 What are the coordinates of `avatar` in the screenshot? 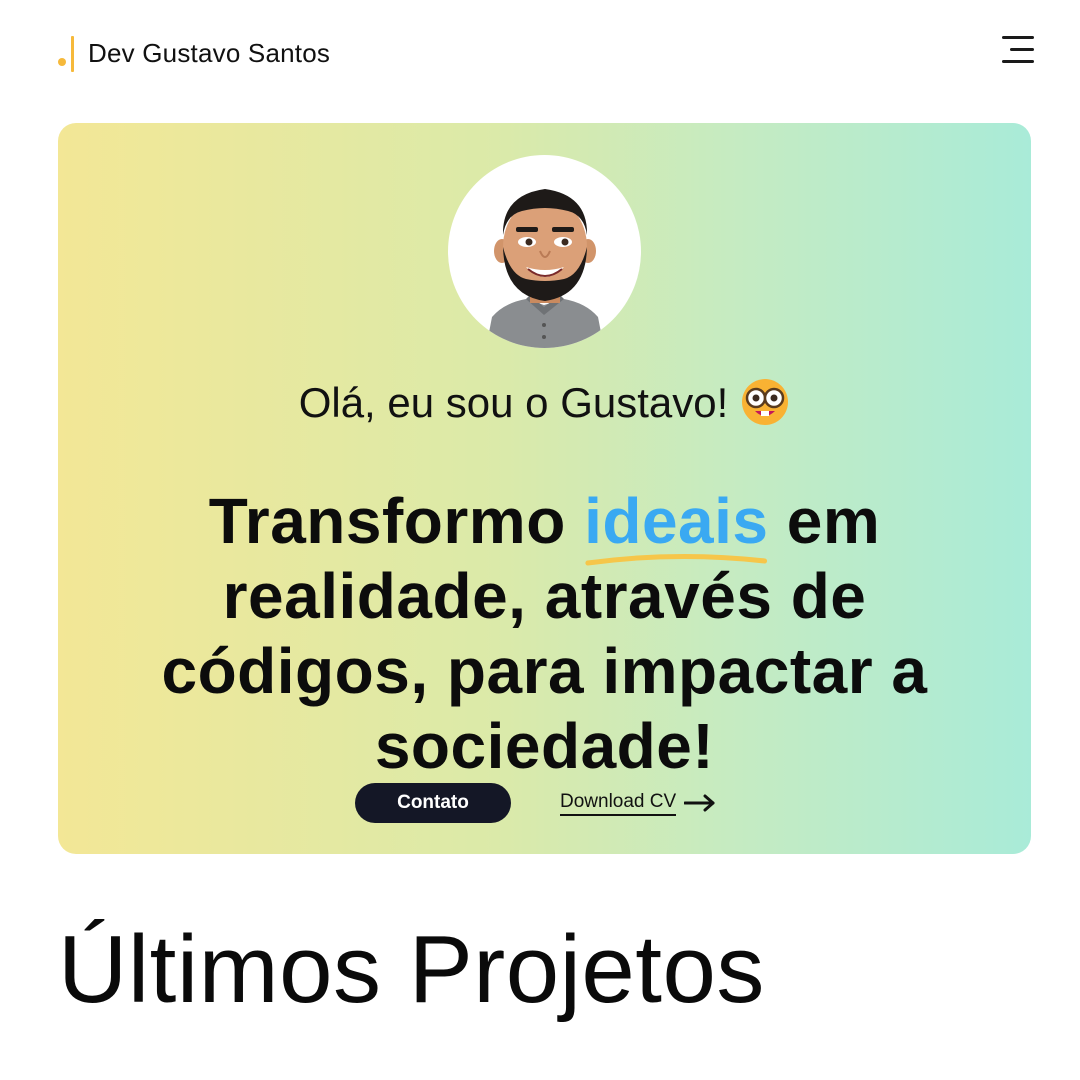 It's located at (544, 251).